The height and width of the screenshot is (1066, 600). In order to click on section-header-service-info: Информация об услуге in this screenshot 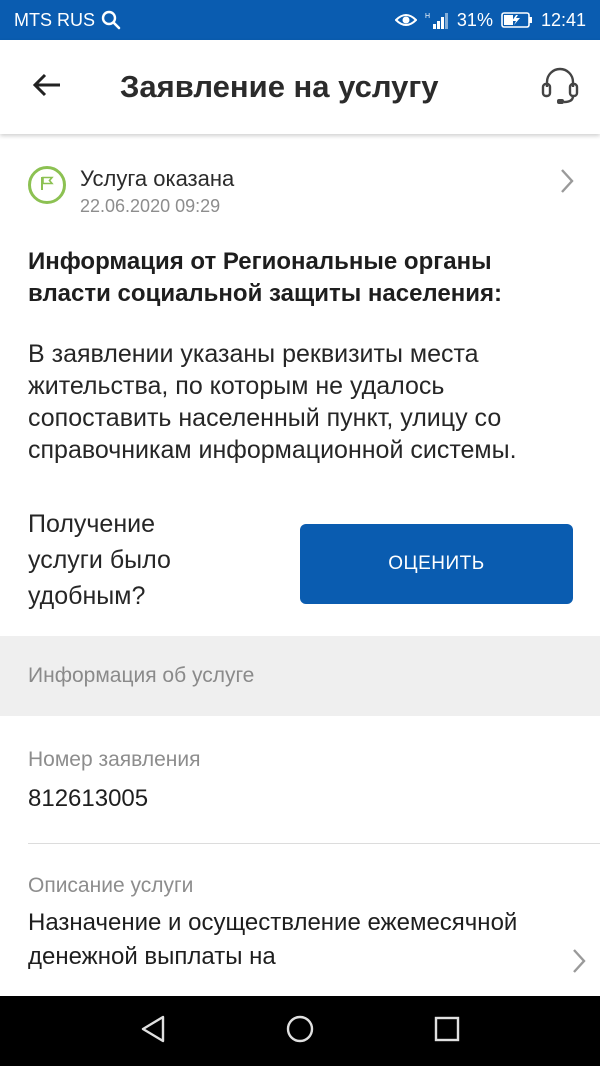, I will do `click(300, 676)`.